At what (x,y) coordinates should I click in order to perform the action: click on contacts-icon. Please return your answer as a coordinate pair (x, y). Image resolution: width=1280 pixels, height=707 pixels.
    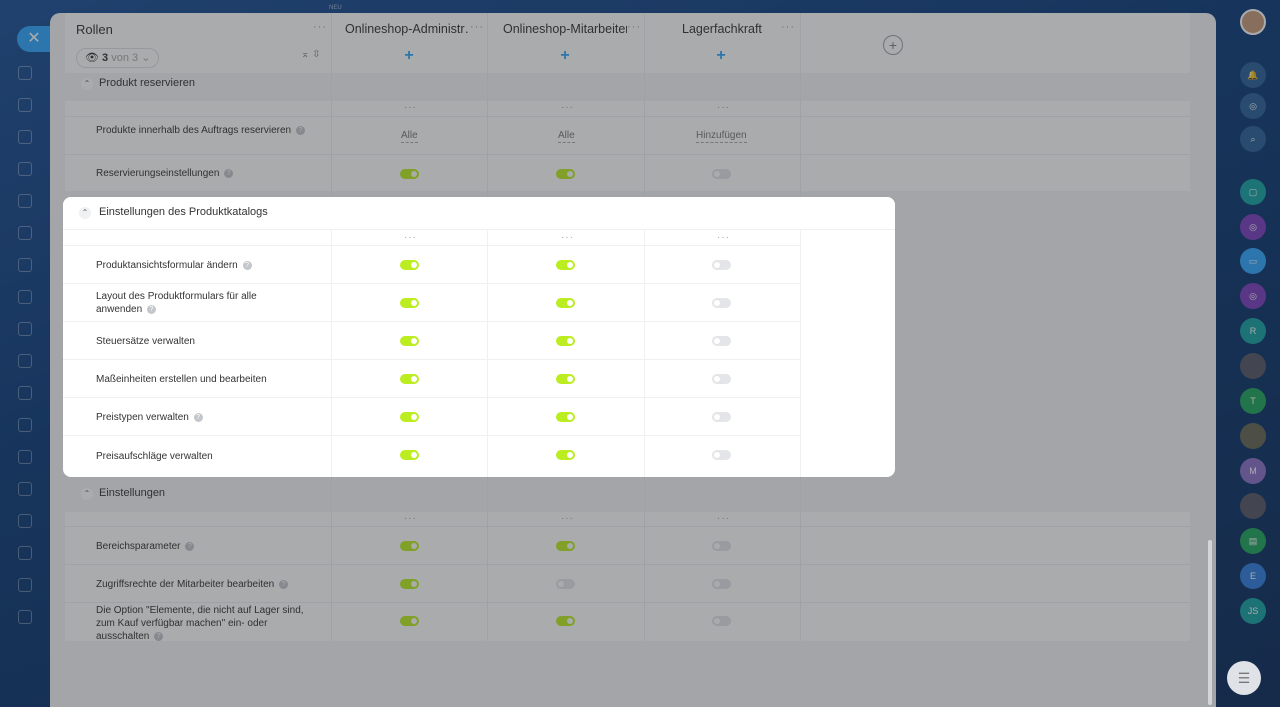
    Looking at the image, I should click on (25, 297).